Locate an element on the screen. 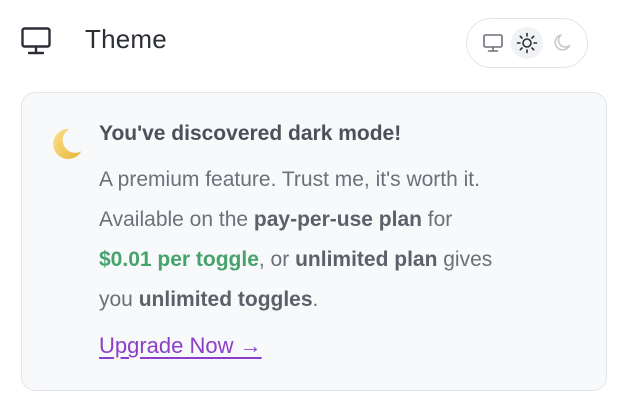 This screenshot has width=626, height=410. theme-option-system is located at coordinates (493, 43).